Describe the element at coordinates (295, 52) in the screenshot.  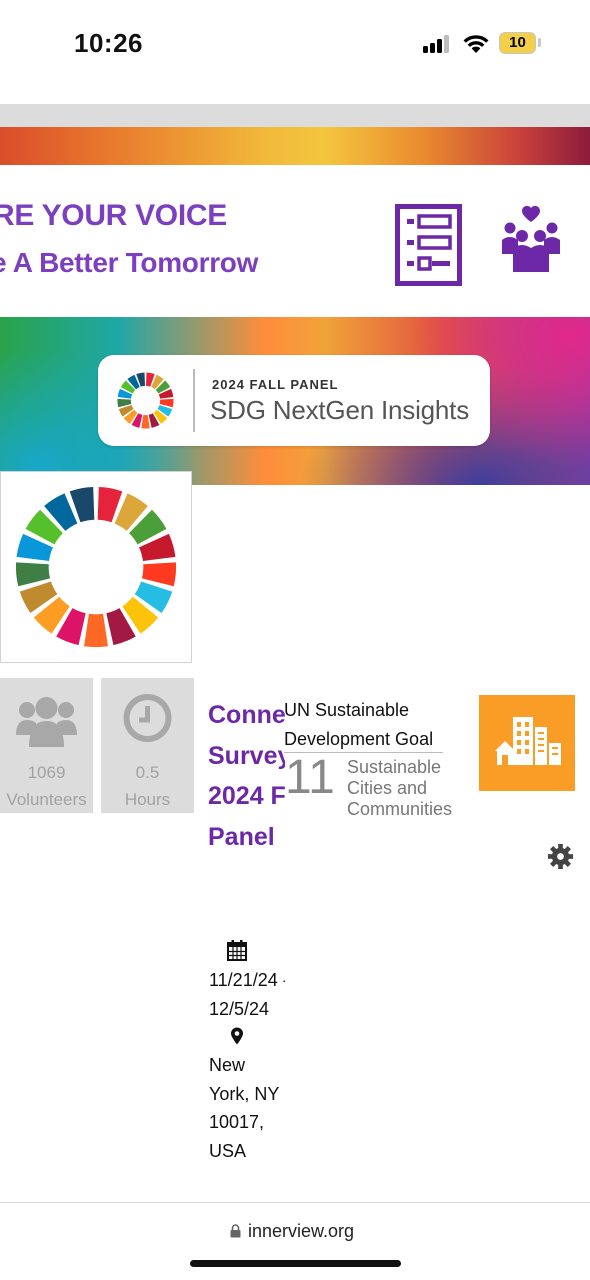
I see `status-bar: 10:26 10` at that location.